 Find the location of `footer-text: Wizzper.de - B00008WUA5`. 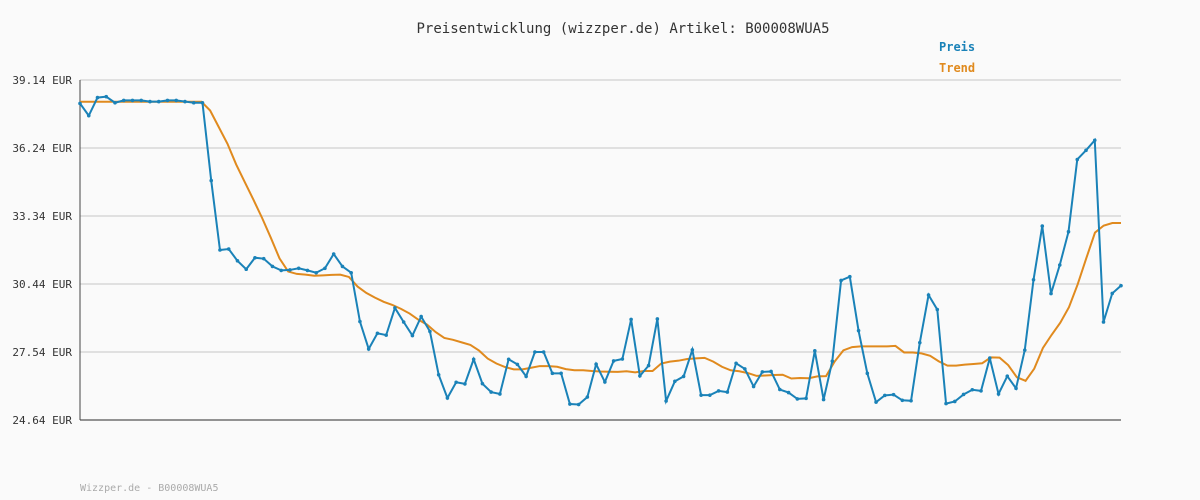

footer-text: Wizzper.de - B00008WUA5 is located at coordinates (149, 488).